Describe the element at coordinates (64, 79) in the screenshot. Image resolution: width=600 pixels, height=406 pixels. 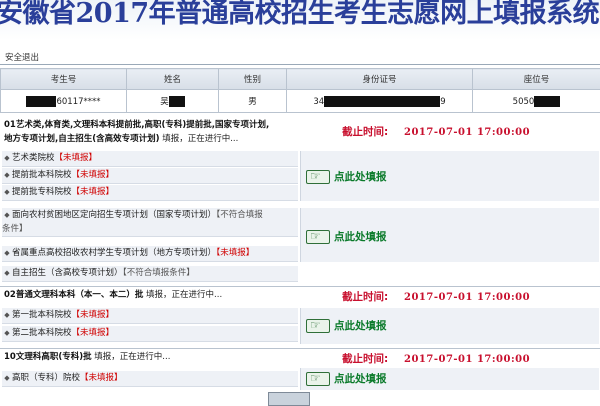
I see `col-exam-no: 考生号` at that location.